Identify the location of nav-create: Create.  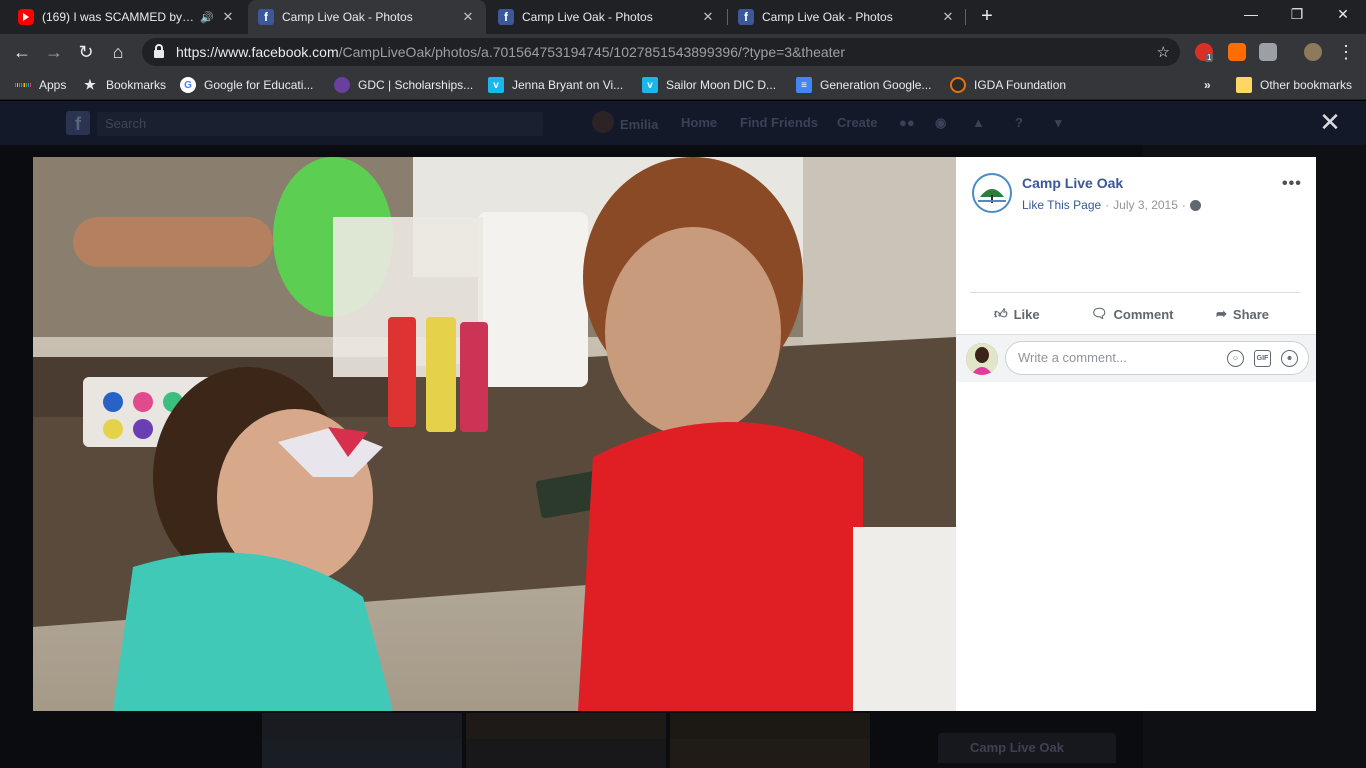
(857, 122).